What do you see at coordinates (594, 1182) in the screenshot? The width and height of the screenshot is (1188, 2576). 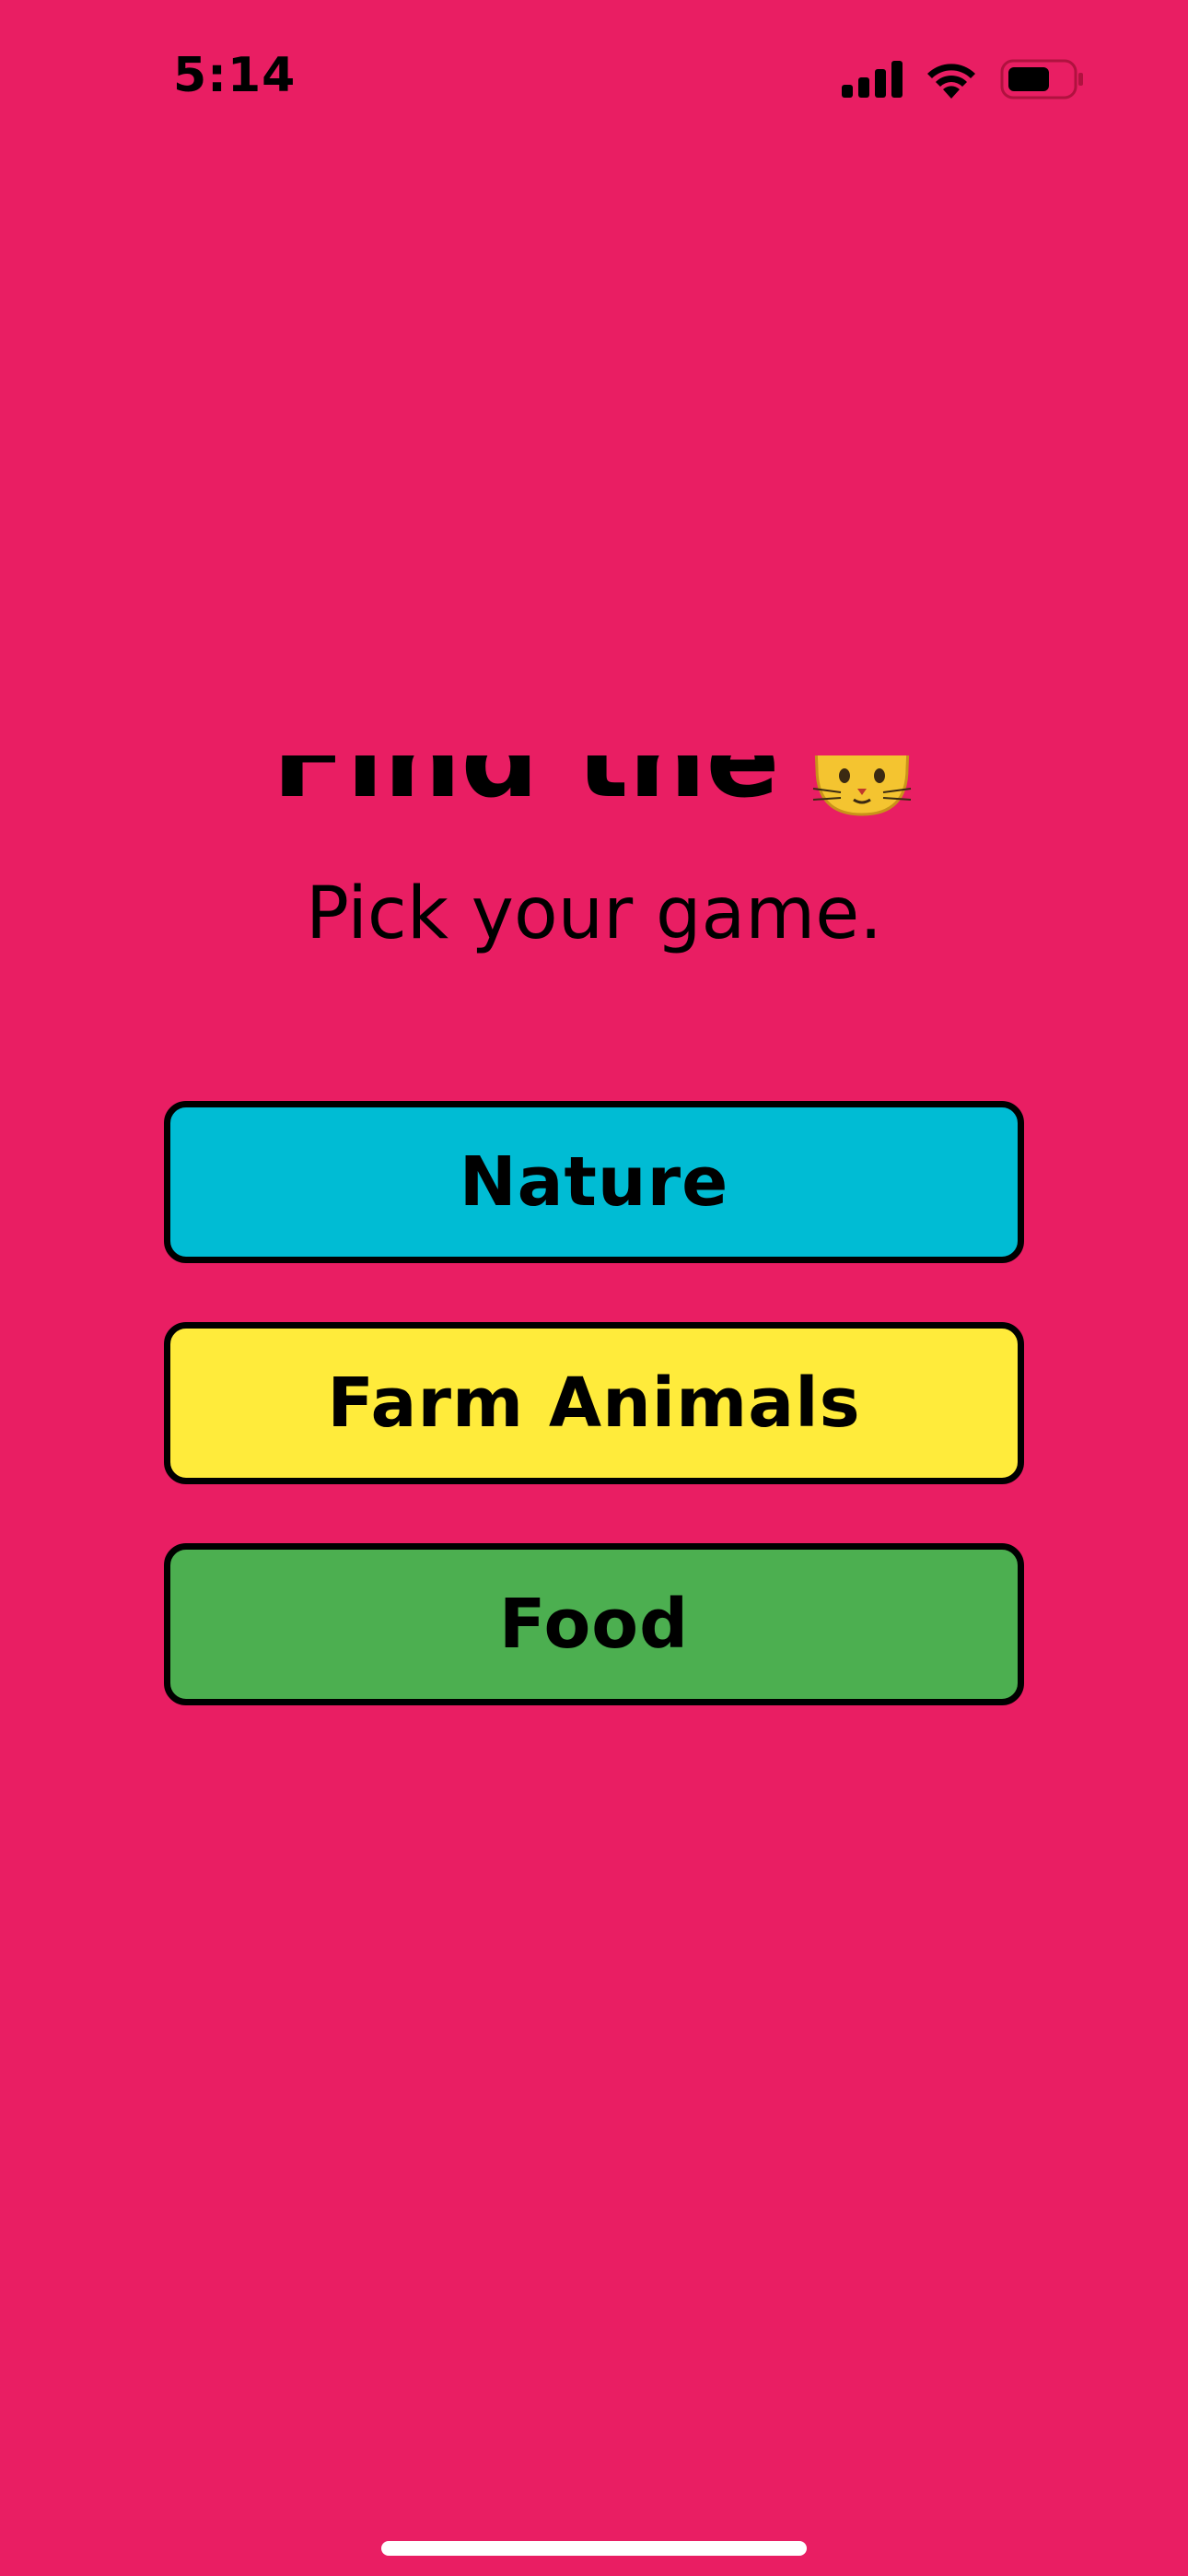 I see `nature-game-button: Nature` at bounding box center [594, 1182].